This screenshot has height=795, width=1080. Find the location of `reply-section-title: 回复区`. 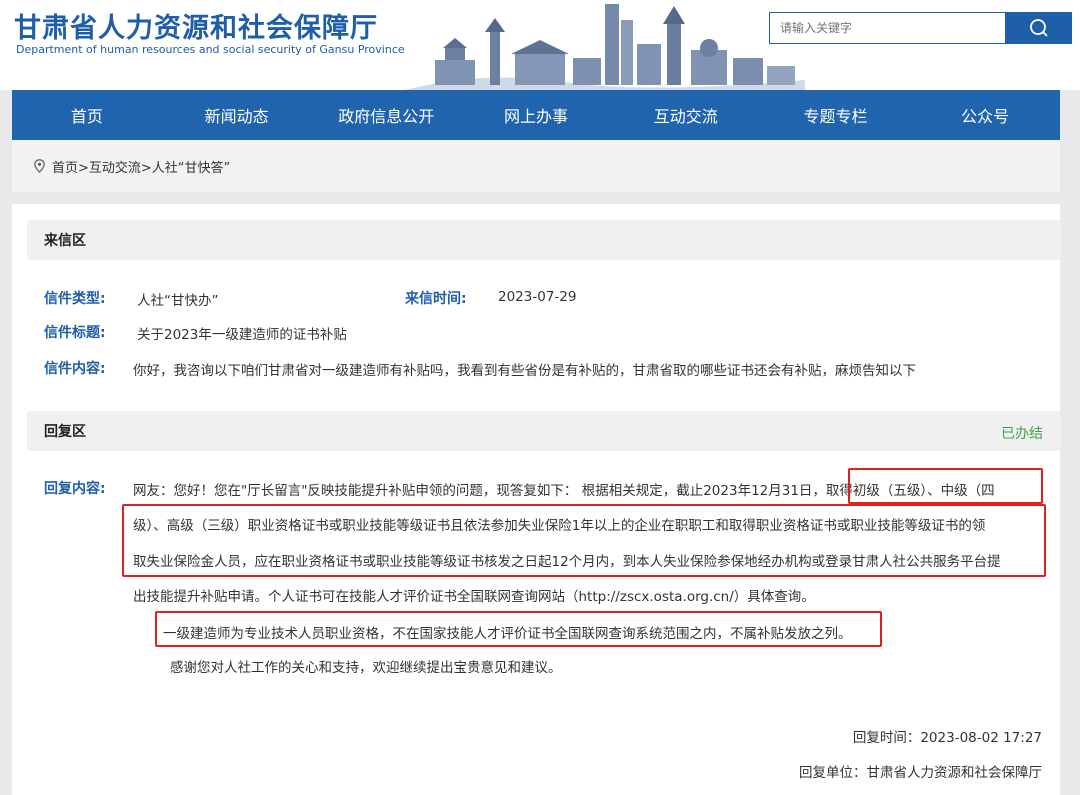

reply-section-title: 回复区 is located at coordinates (65, 432).